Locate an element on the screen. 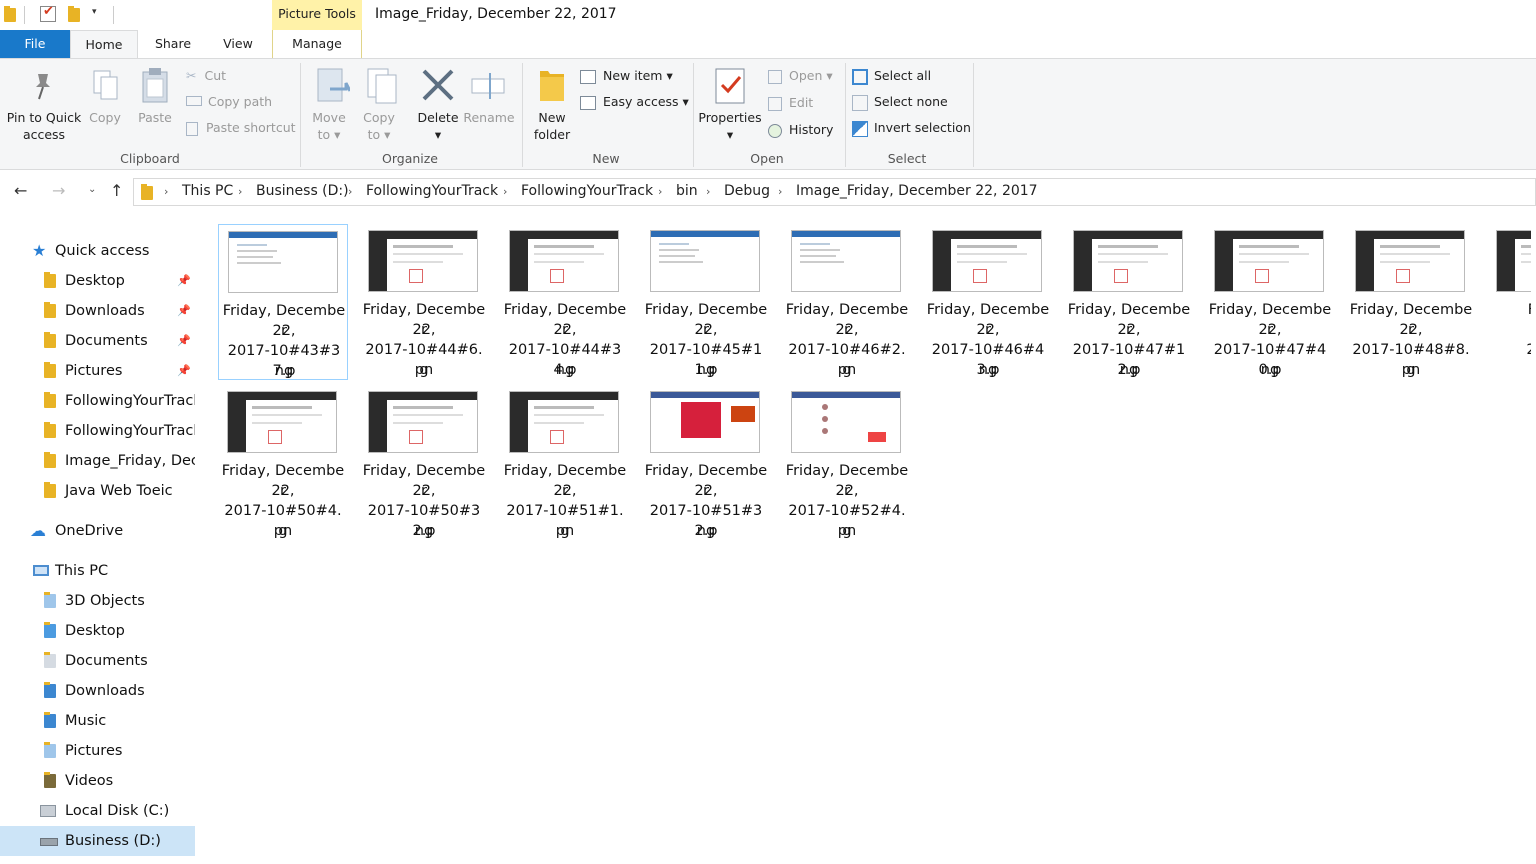  paste-icon is located at coordinates (155, 85).